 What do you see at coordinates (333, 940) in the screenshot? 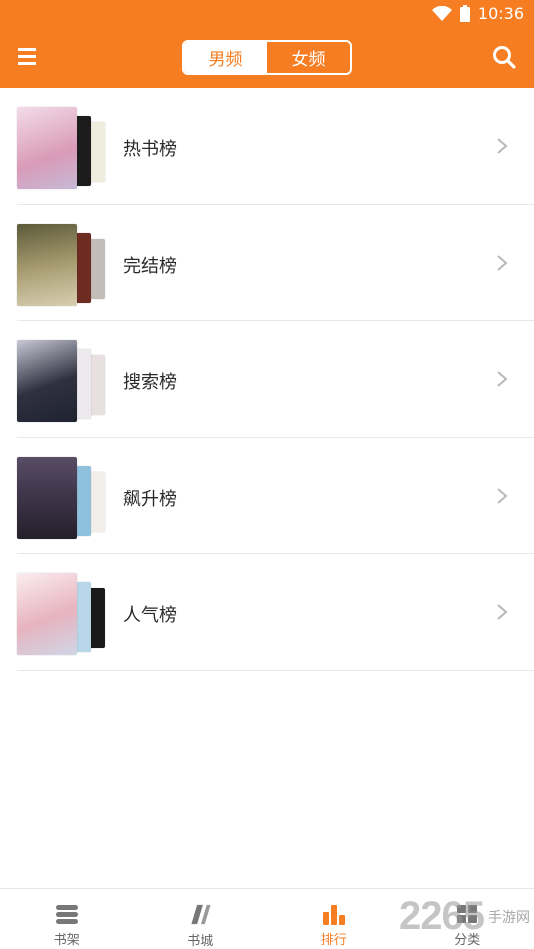
I see `nav-label: 排行` at bounding box center [333, 940].